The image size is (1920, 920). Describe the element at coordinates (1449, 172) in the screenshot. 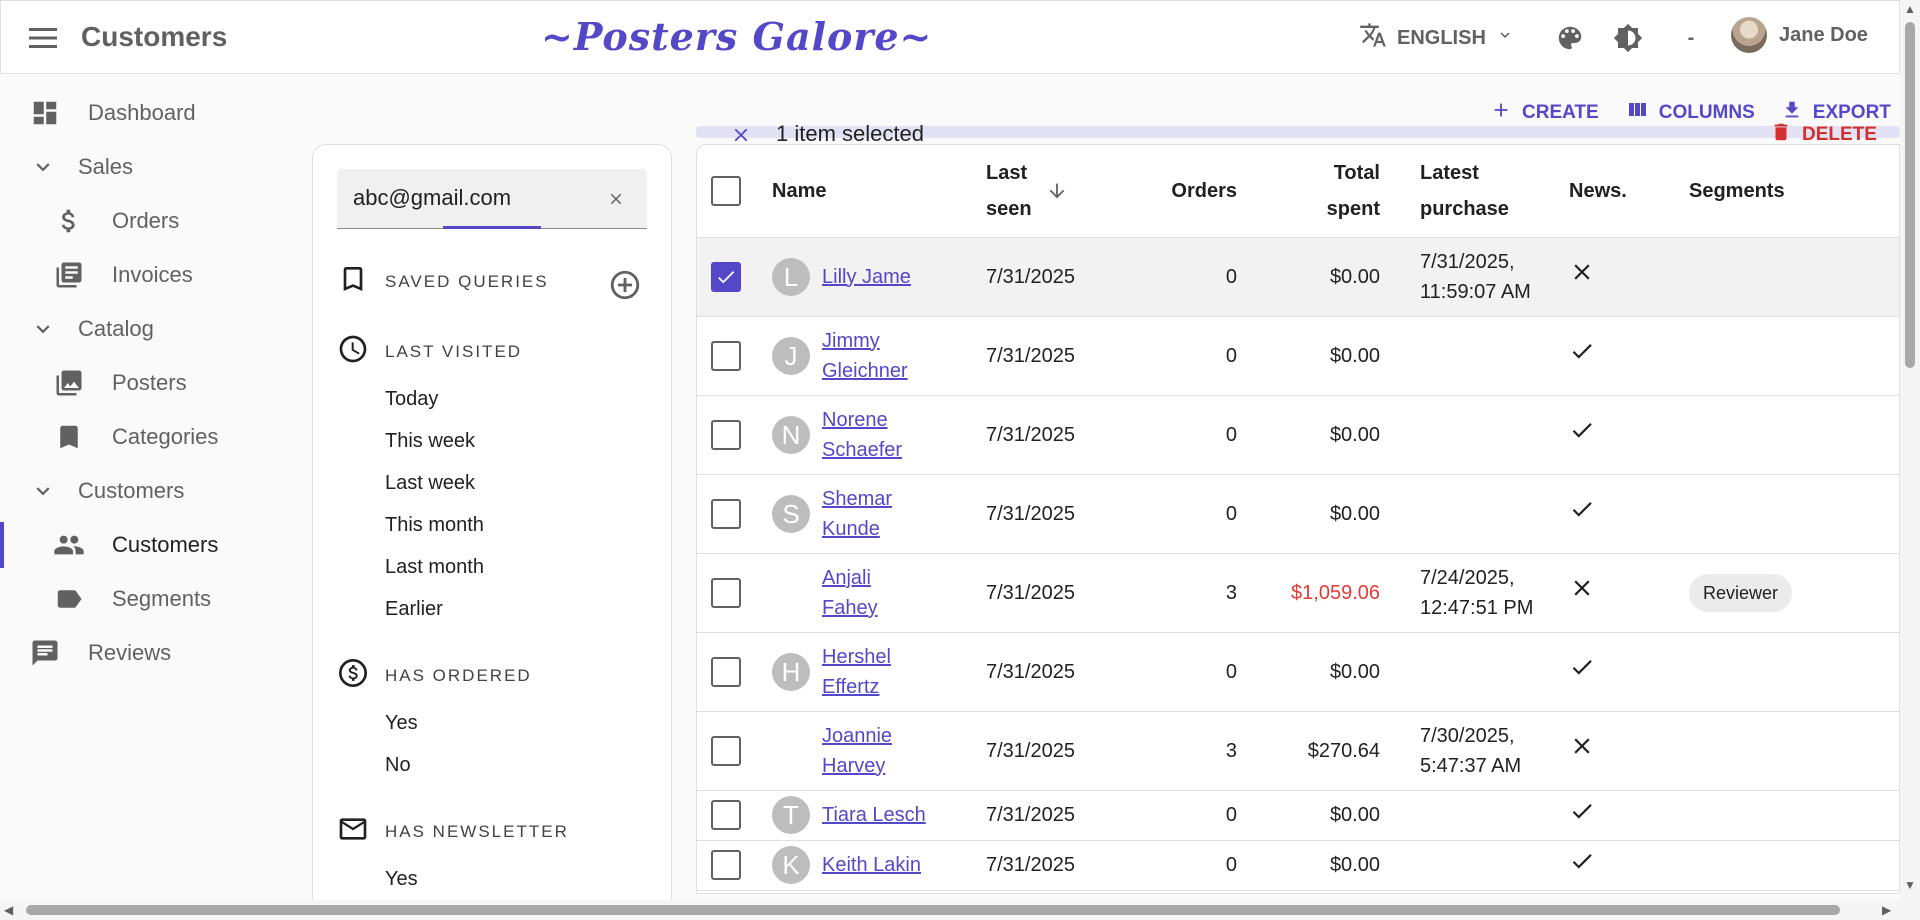

I see `header-line: Latest` at that location.